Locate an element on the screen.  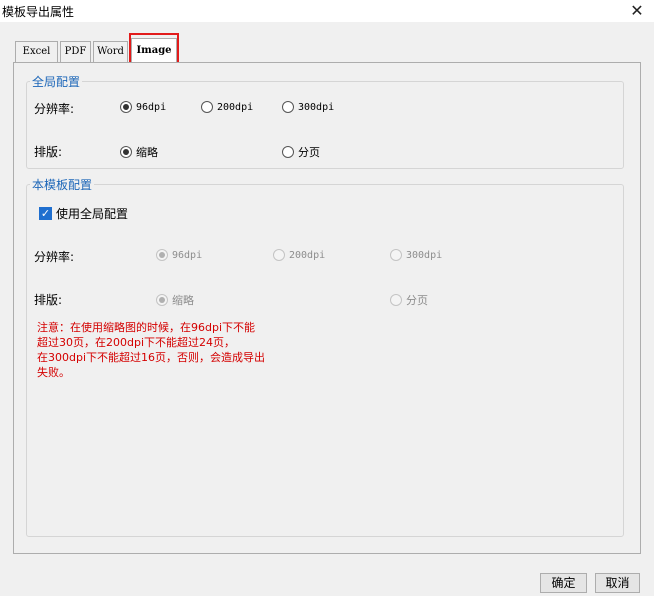
global-config-legend: 全局配置 is located at coordinates (56, 81).